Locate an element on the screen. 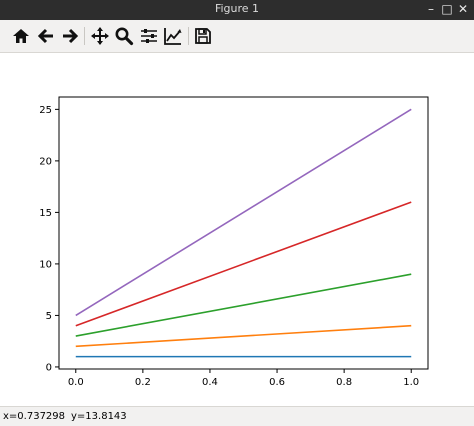 The width and height of the screenshot is (474, 426). navigation-toolbar is located at coordinates (237, 36).